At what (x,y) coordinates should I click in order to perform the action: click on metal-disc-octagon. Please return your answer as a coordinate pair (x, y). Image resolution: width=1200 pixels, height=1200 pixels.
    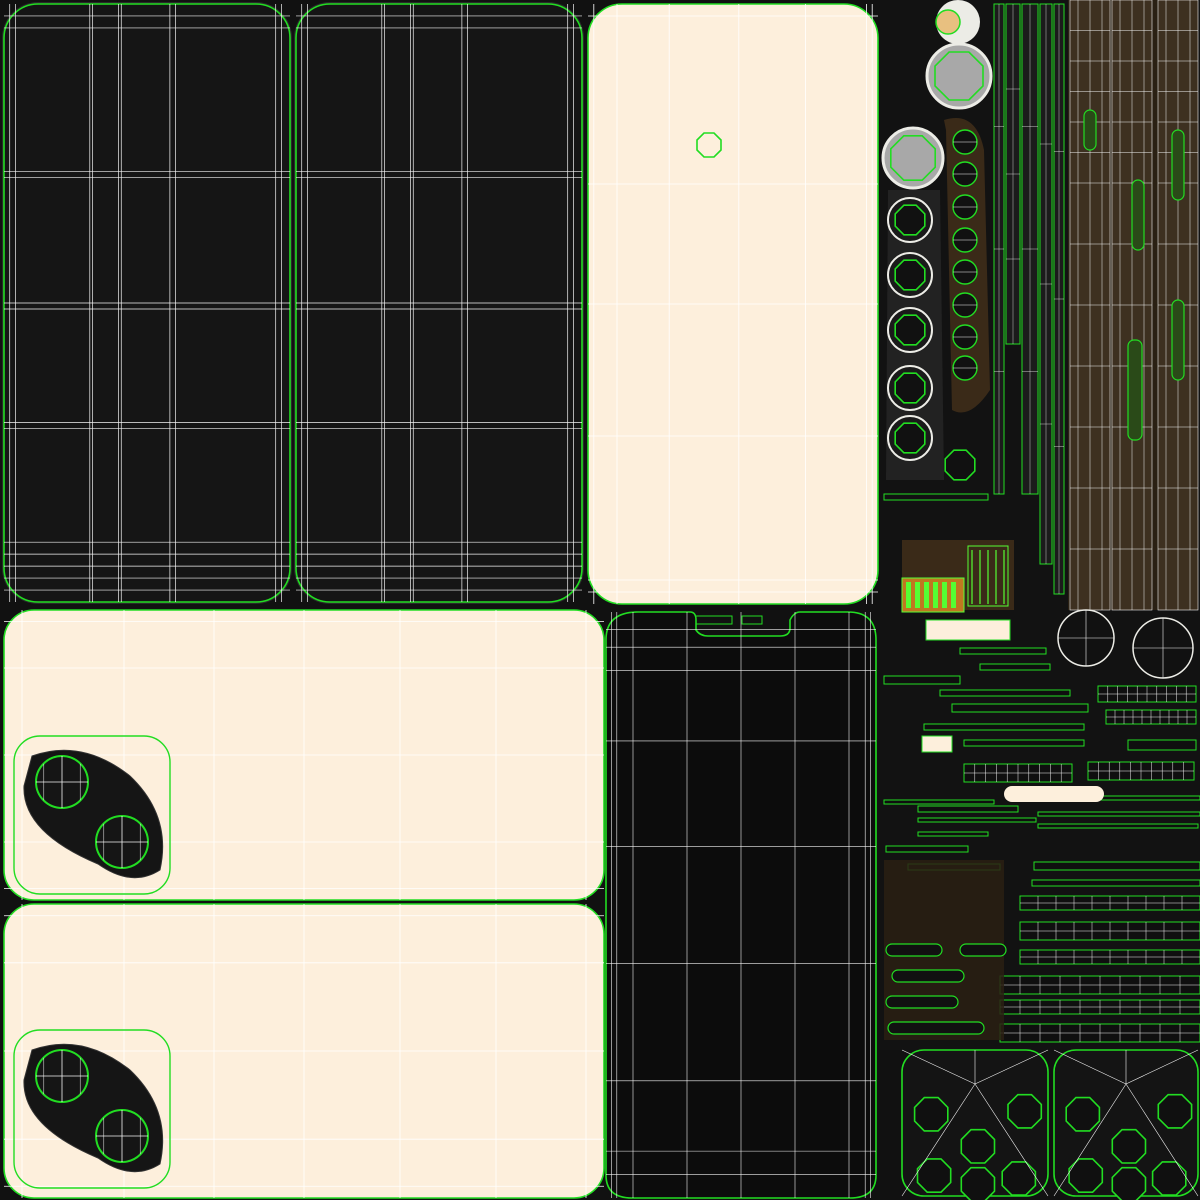
    Looking at the image, I should click on (959, 76).